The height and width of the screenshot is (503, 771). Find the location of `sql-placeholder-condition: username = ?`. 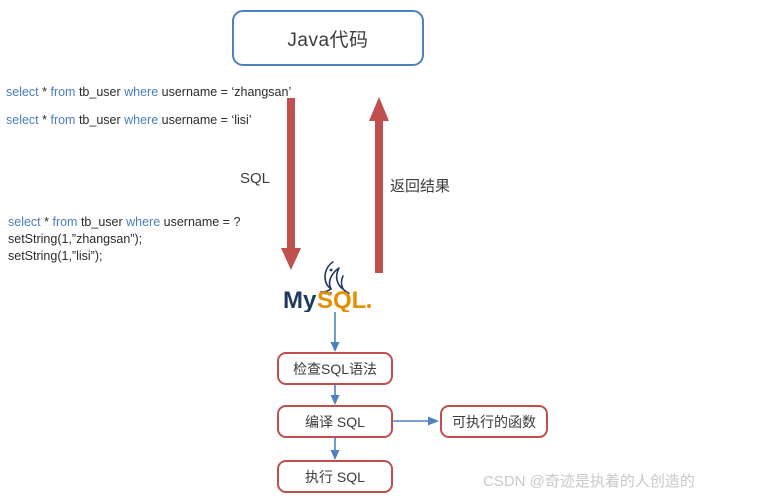

sql-placeholder-condition: username = ? is located at coordinates (200, 222).